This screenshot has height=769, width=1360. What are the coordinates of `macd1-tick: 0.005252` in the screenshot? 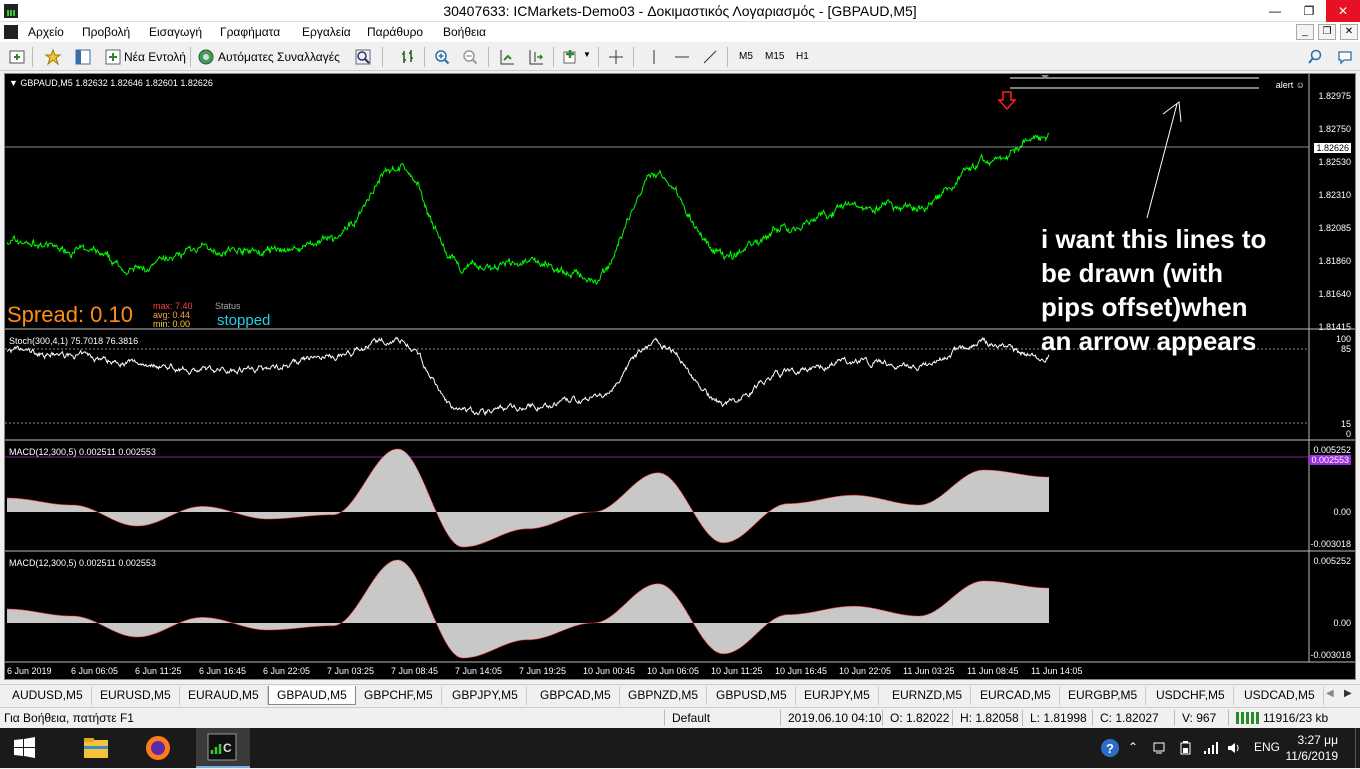 It's located at (1332, 450).